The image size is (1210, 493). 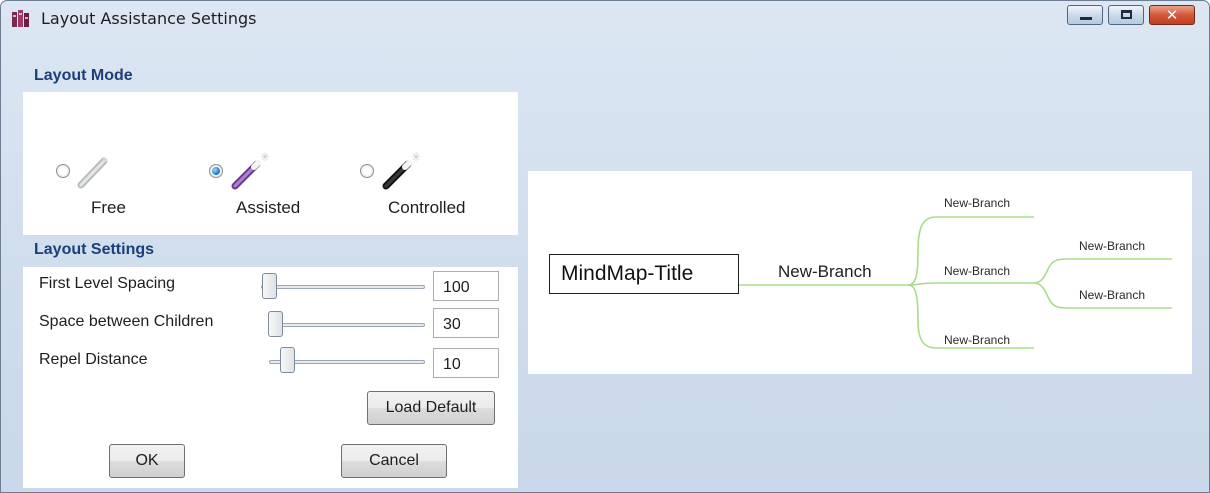 What do you see at coordinates (287, 360) in the screenshot?
I see `repel-distance-thumb` at bounding box center [287, 360].